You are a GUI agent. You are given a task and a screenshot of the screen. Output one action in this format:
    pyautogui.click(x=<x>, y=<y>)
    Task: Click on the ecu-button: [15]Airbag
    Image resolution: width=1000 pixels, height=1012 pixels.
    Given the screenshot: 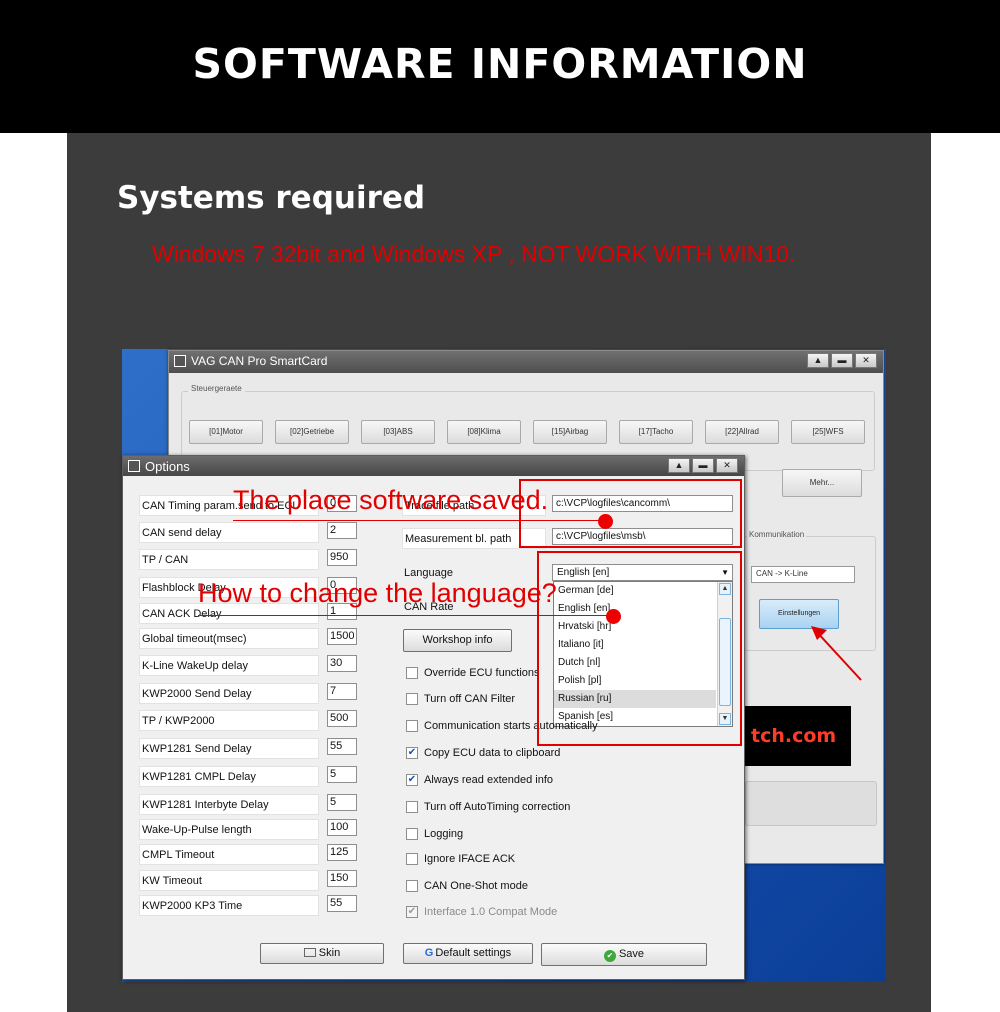 What is the action you would take?
    pyautogui.click(x=570, y=432)
    